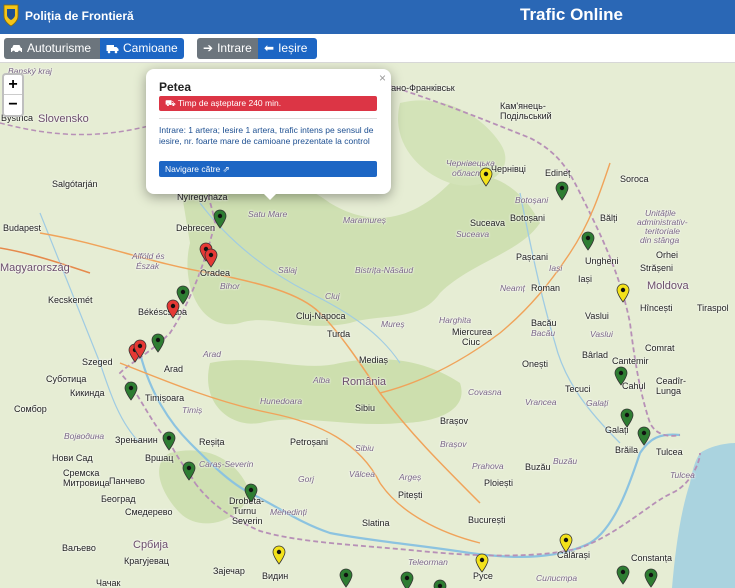 This screenshot has height=588, width=735. I want to click on map-label: Edineț, so click(558, 173).